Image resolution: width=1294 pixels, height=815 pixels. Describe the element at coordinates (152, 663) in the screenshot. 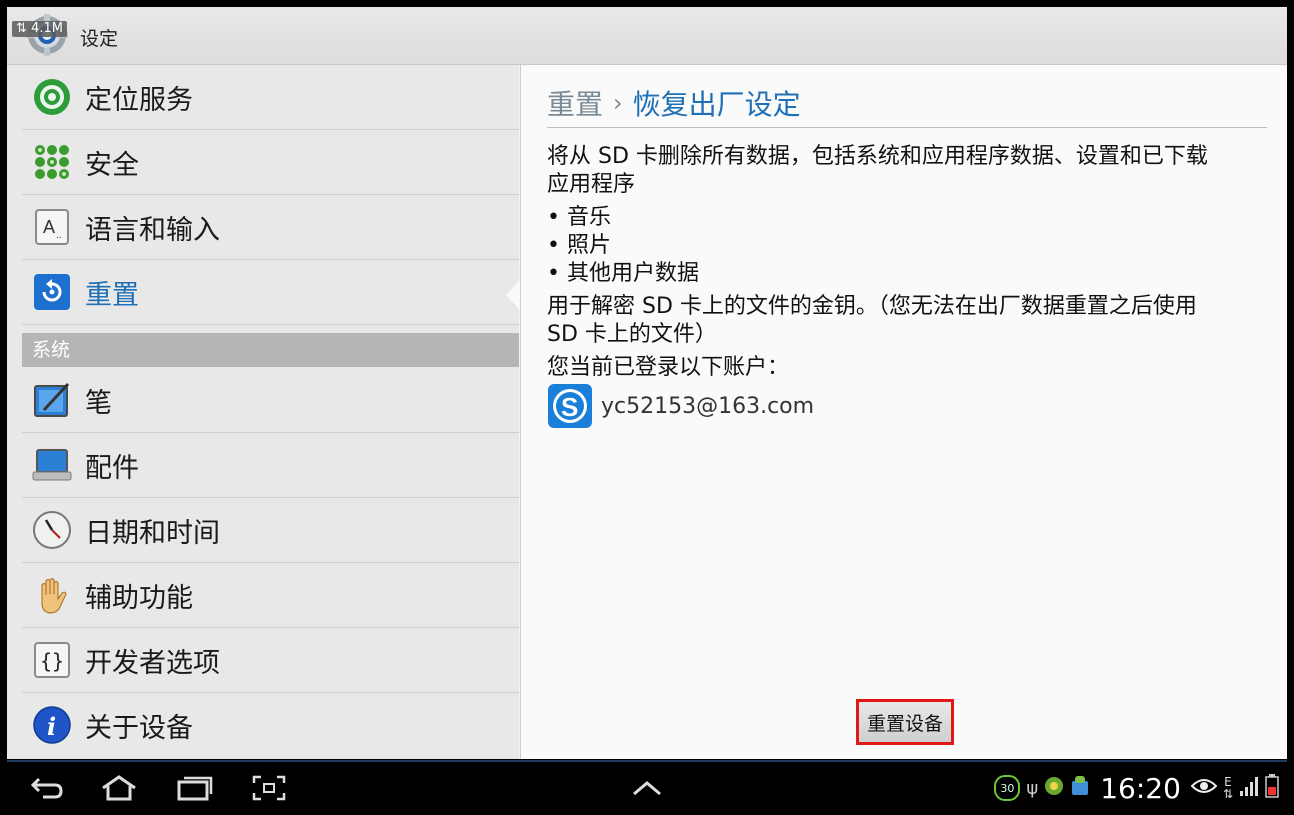

I see `menu-item-label: 开发者选项` at that location.